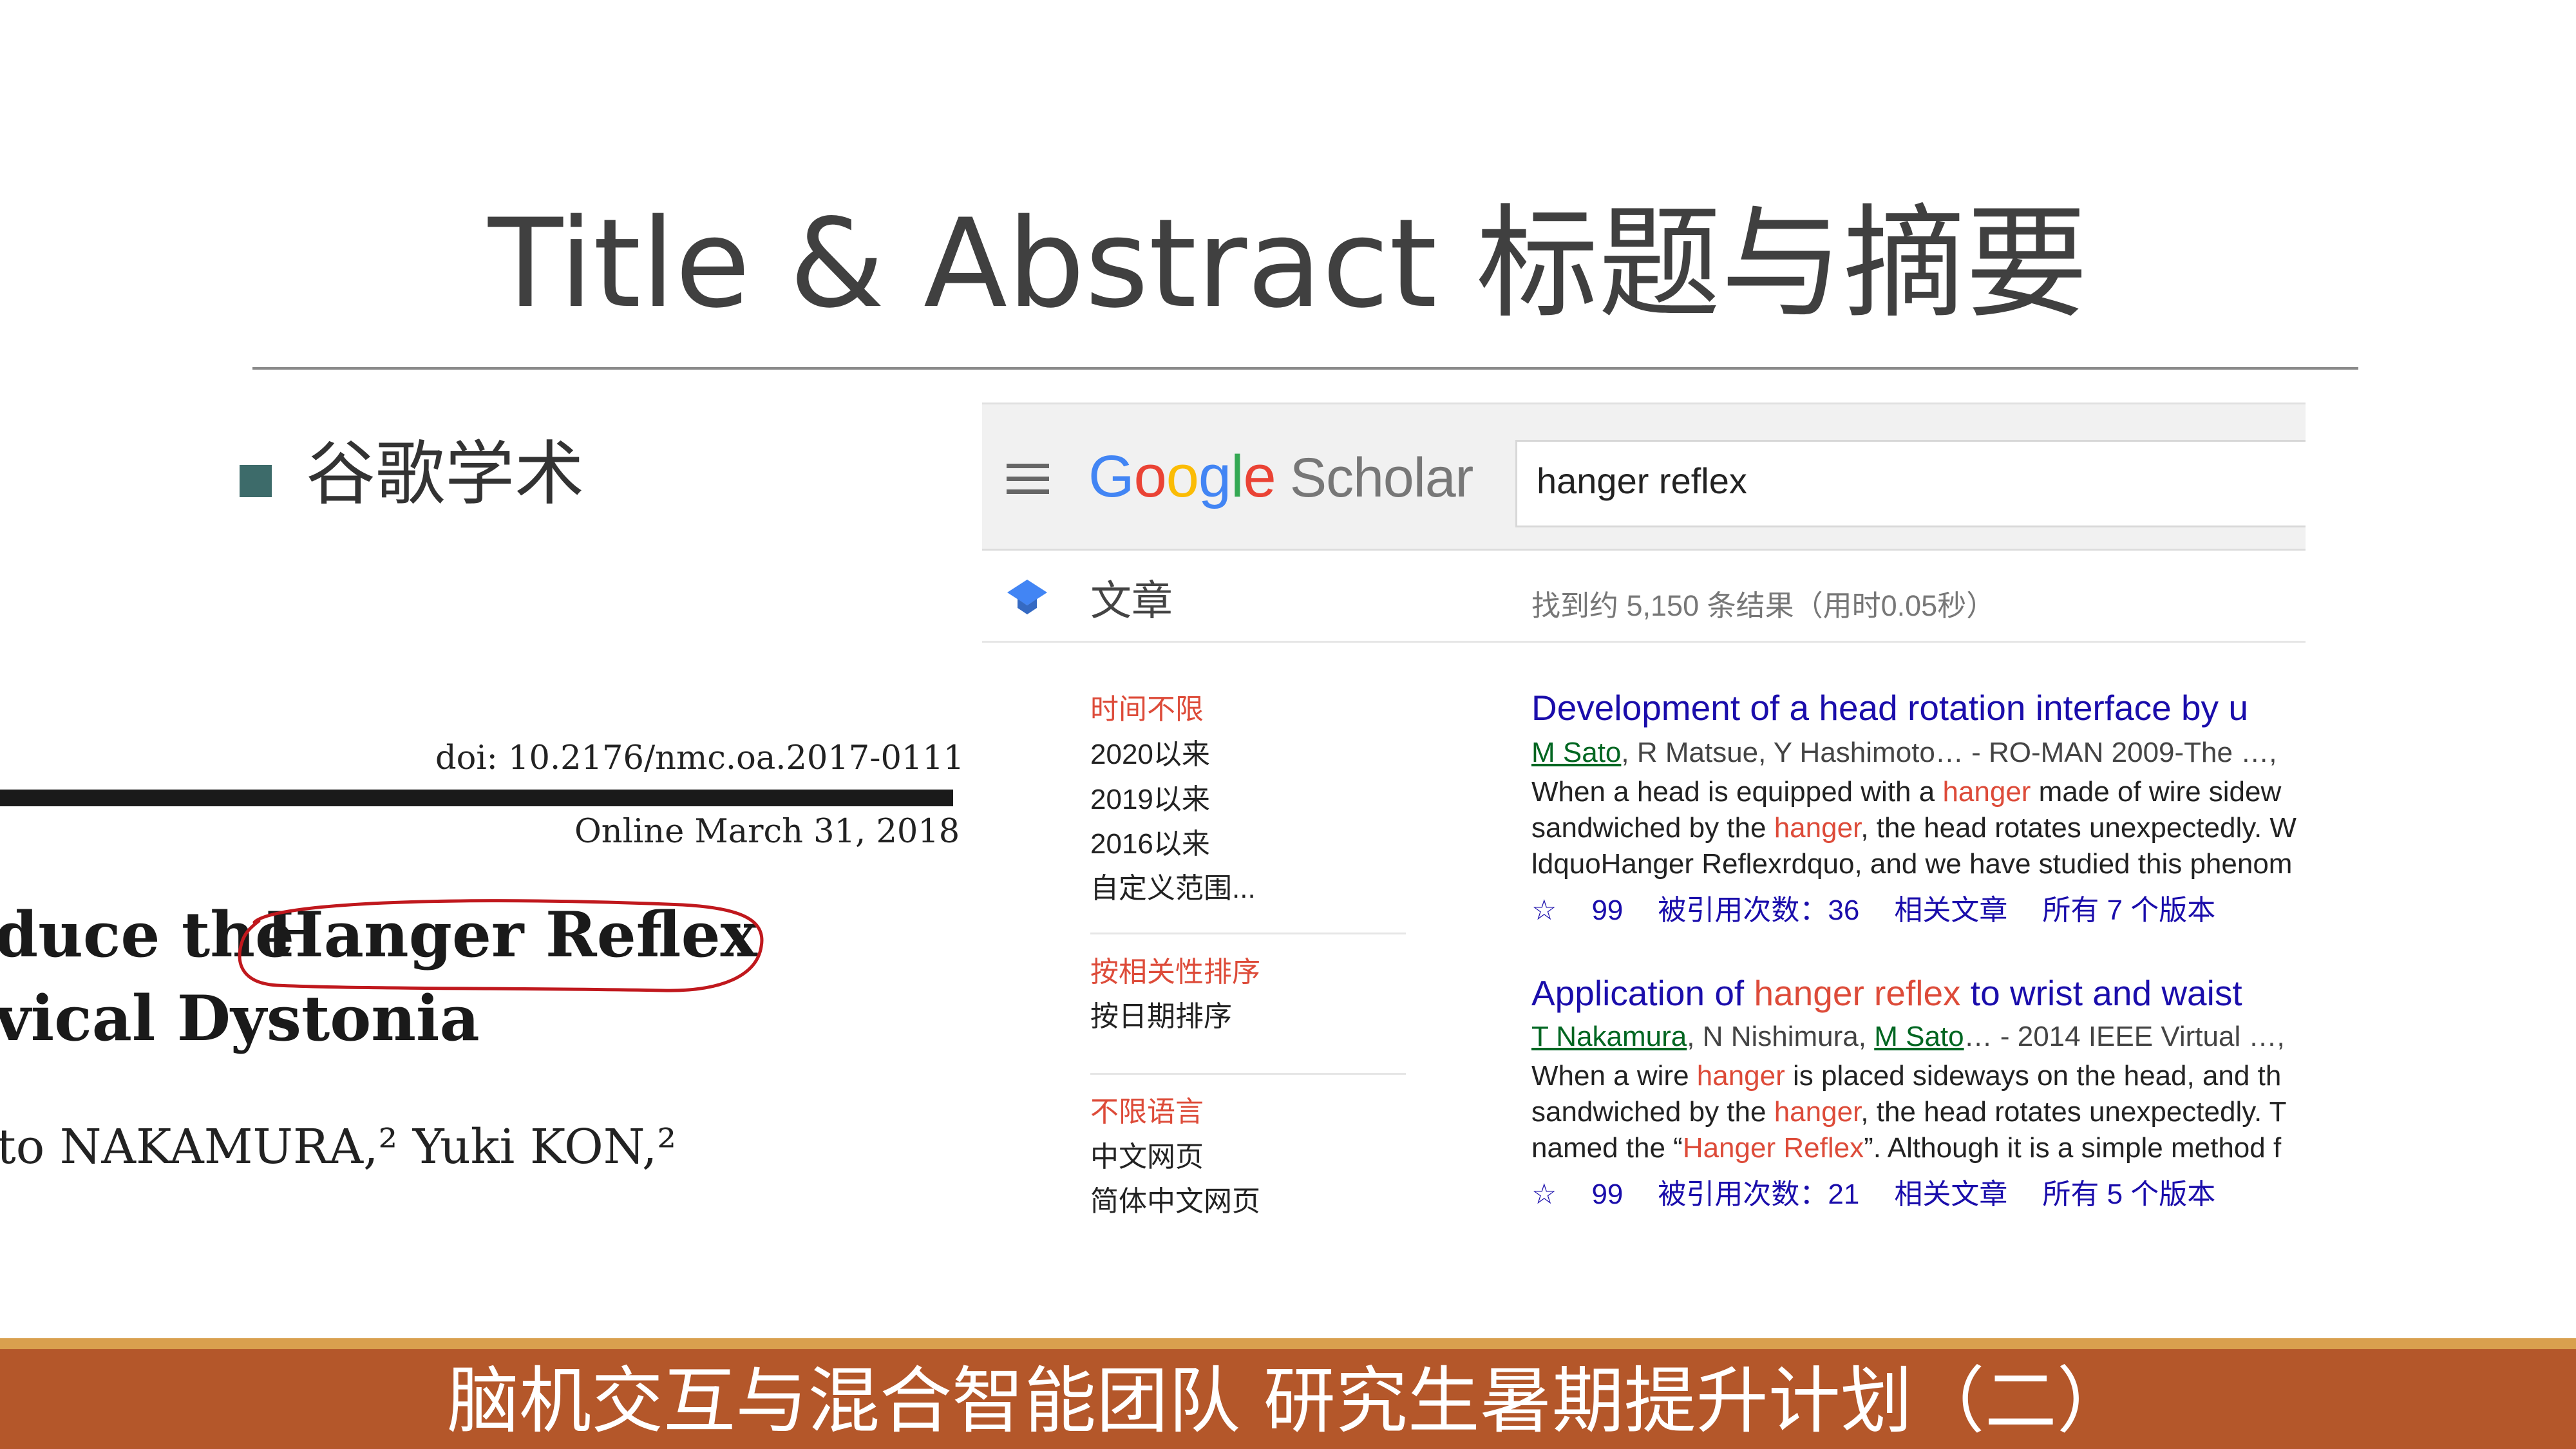 The image size is (2576, 1449). What do you see at coordinates (1147, 707) in the screenshot?
I see `filter-time-any: 时间不限` at bounding box center [1147, 707].